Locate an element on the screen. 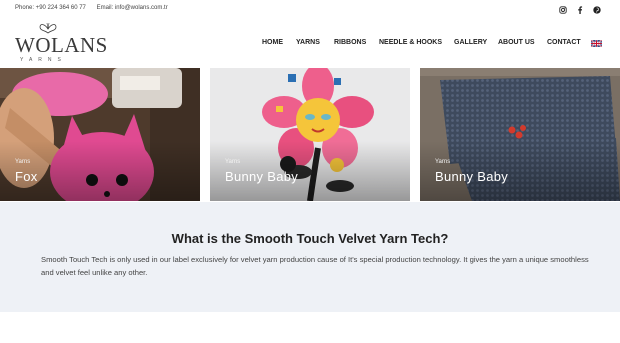 The height and width of the screenshot is (343, 620). uk-flag-icon is located at coordinates (596, 43).